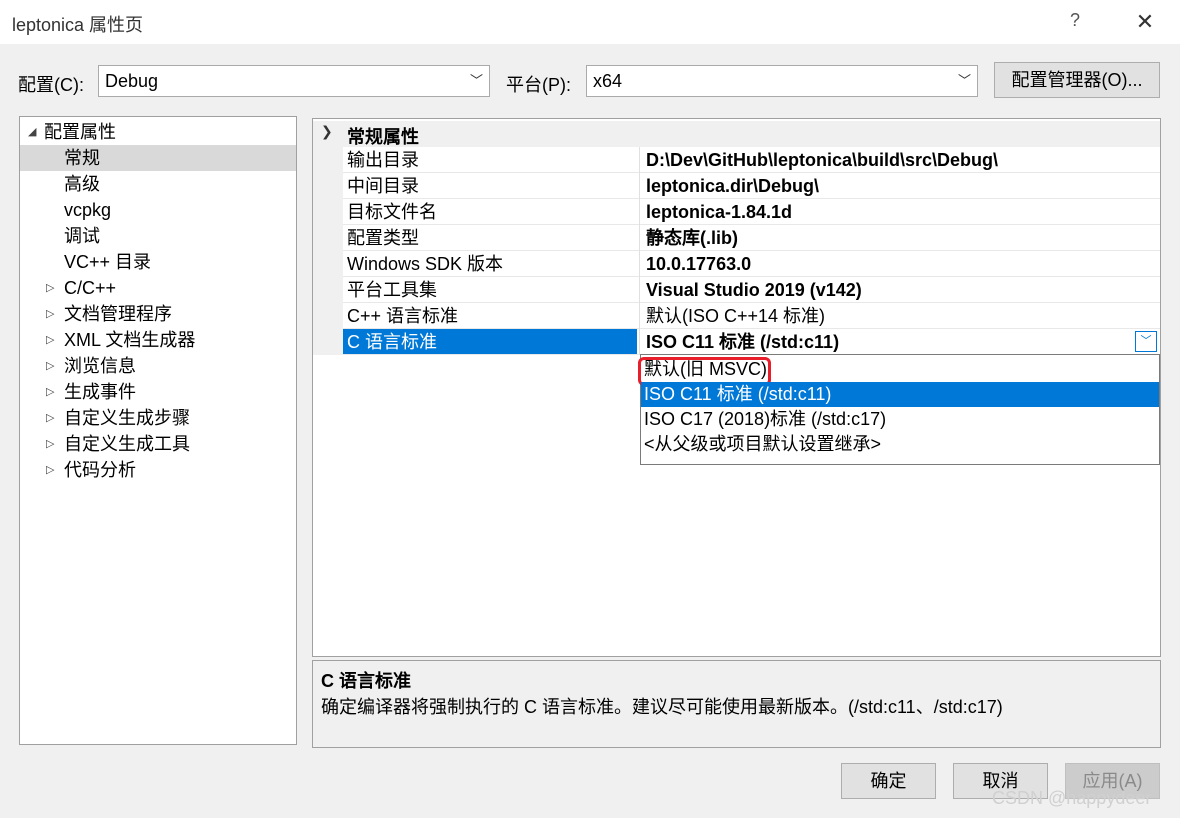 The image size is (1180, 818). Describe the element at coordinates (294, 81) in the screenshot. I see `config-select: Debug ﹀` at that location.